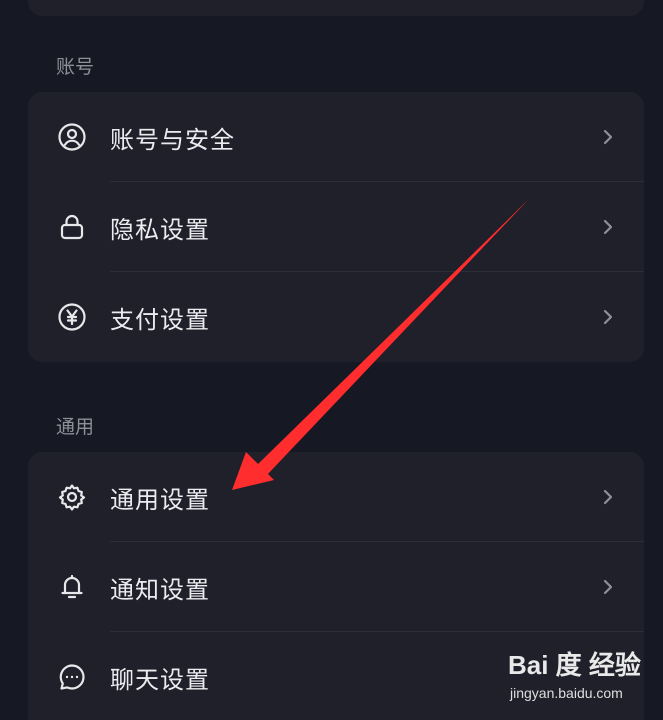 The width and height of the screenshot is (663, 720). Describe the element at coordinates (574, 665) in the screenshot. I see `watermark-brand: Bai 度 经验` at that location.